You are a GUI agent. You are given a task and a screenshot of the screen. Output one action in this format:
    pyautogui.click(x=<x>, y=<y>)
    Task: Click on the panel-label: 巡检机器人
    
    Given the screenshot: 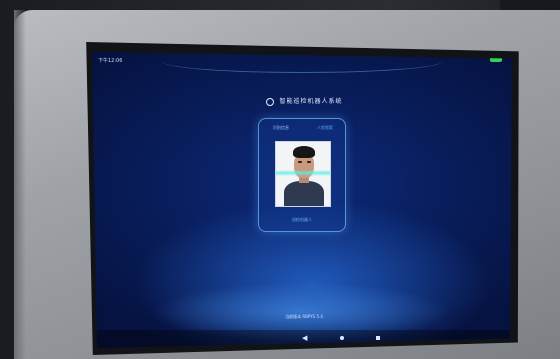 What is the action you would take?
    pyautogui.click(x=302, y=219)
    